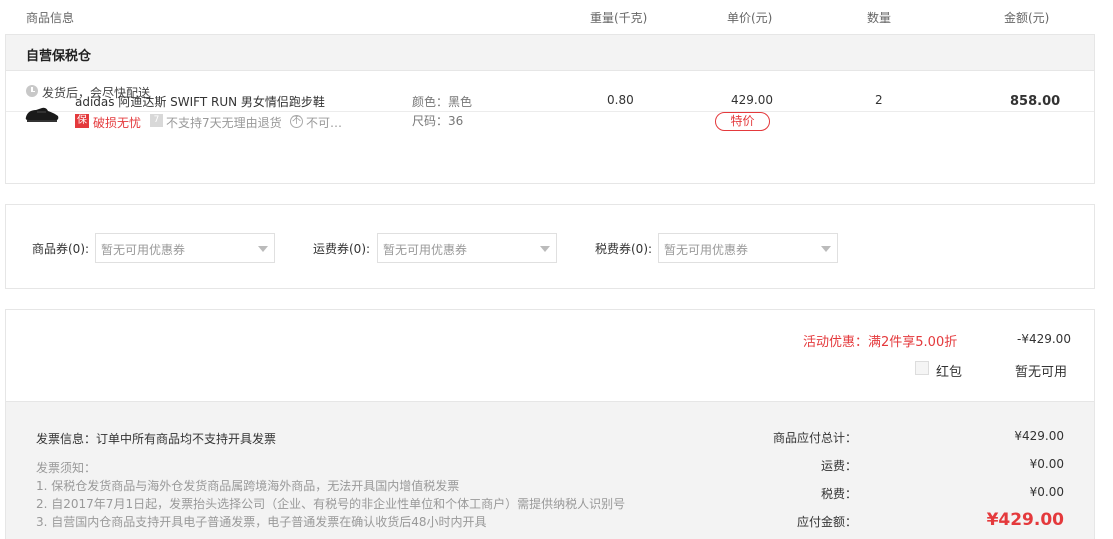 This screenshot has width=1113, height=539. What do you see at coordinates (550, 53) in the screenshot?
I see `warehouse-title-bar: 自营保税仓` at bounding box center [550, 53].